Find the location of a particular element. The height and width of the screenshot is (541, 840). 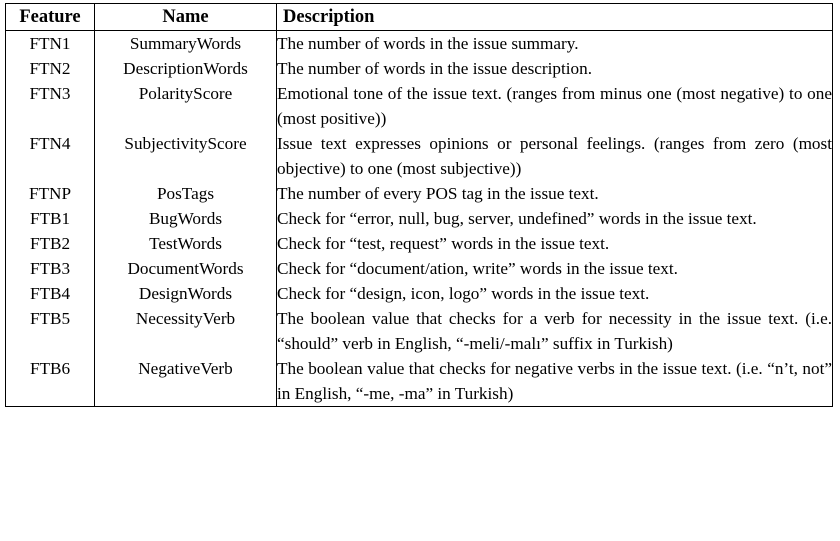

cell-feature: FTB5 is located at coordinates (50, 331).